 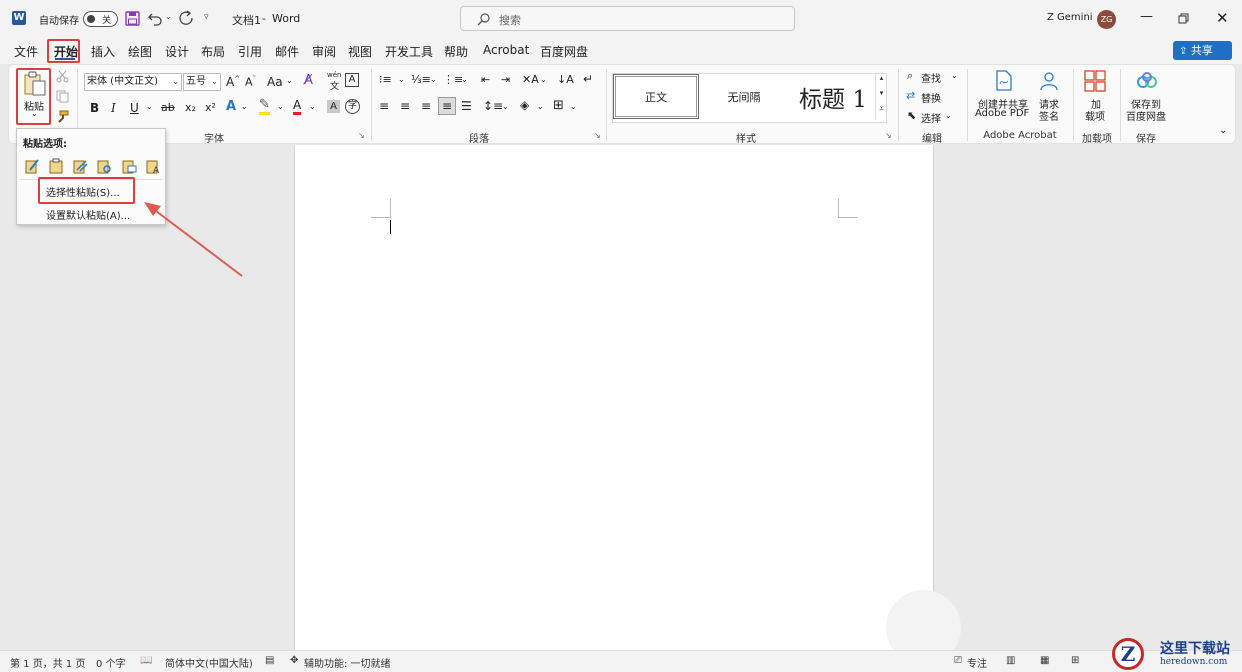 I want to click on tab-references: 引用, so click(x=250, y=51).